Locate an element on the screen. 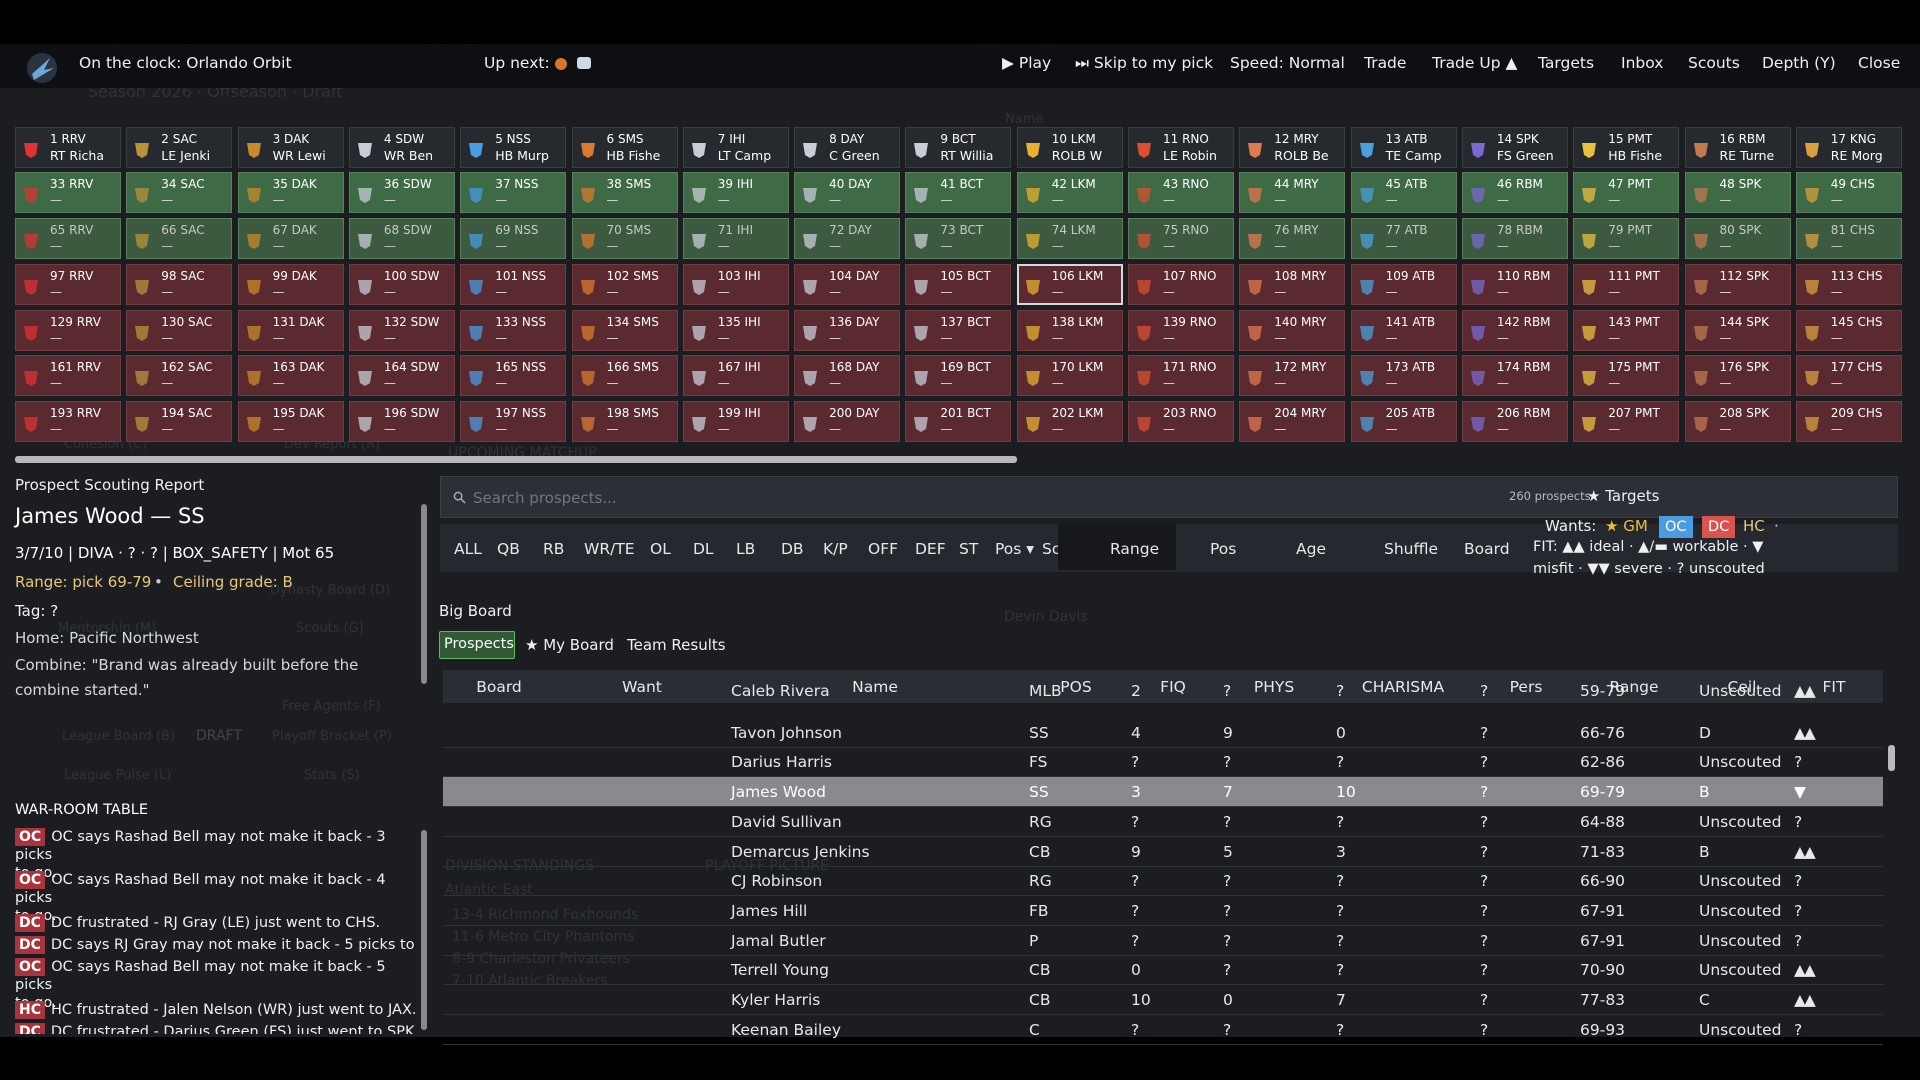  draft-pick-slot: 130 SAC — is located at coordinates (179, 330).